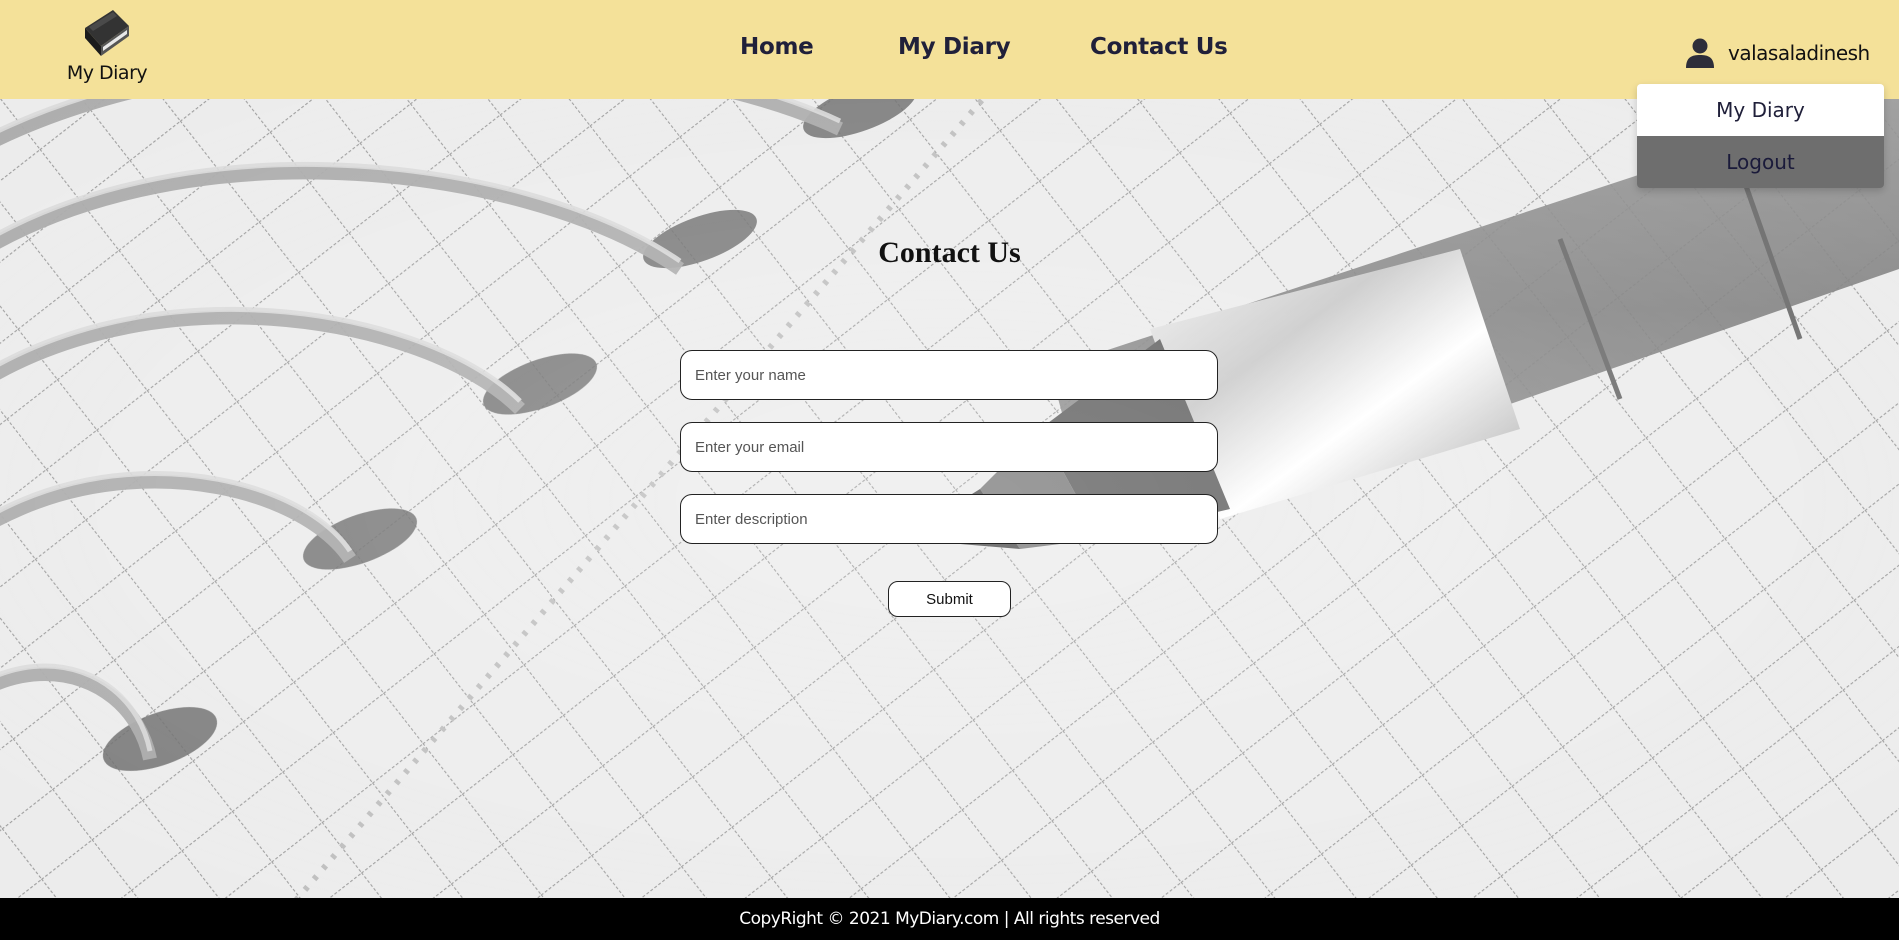 This screenshot has height=940, width=1899. I want to click on user-dropdown-menu: My Diary Logout, so click(1760, 136).